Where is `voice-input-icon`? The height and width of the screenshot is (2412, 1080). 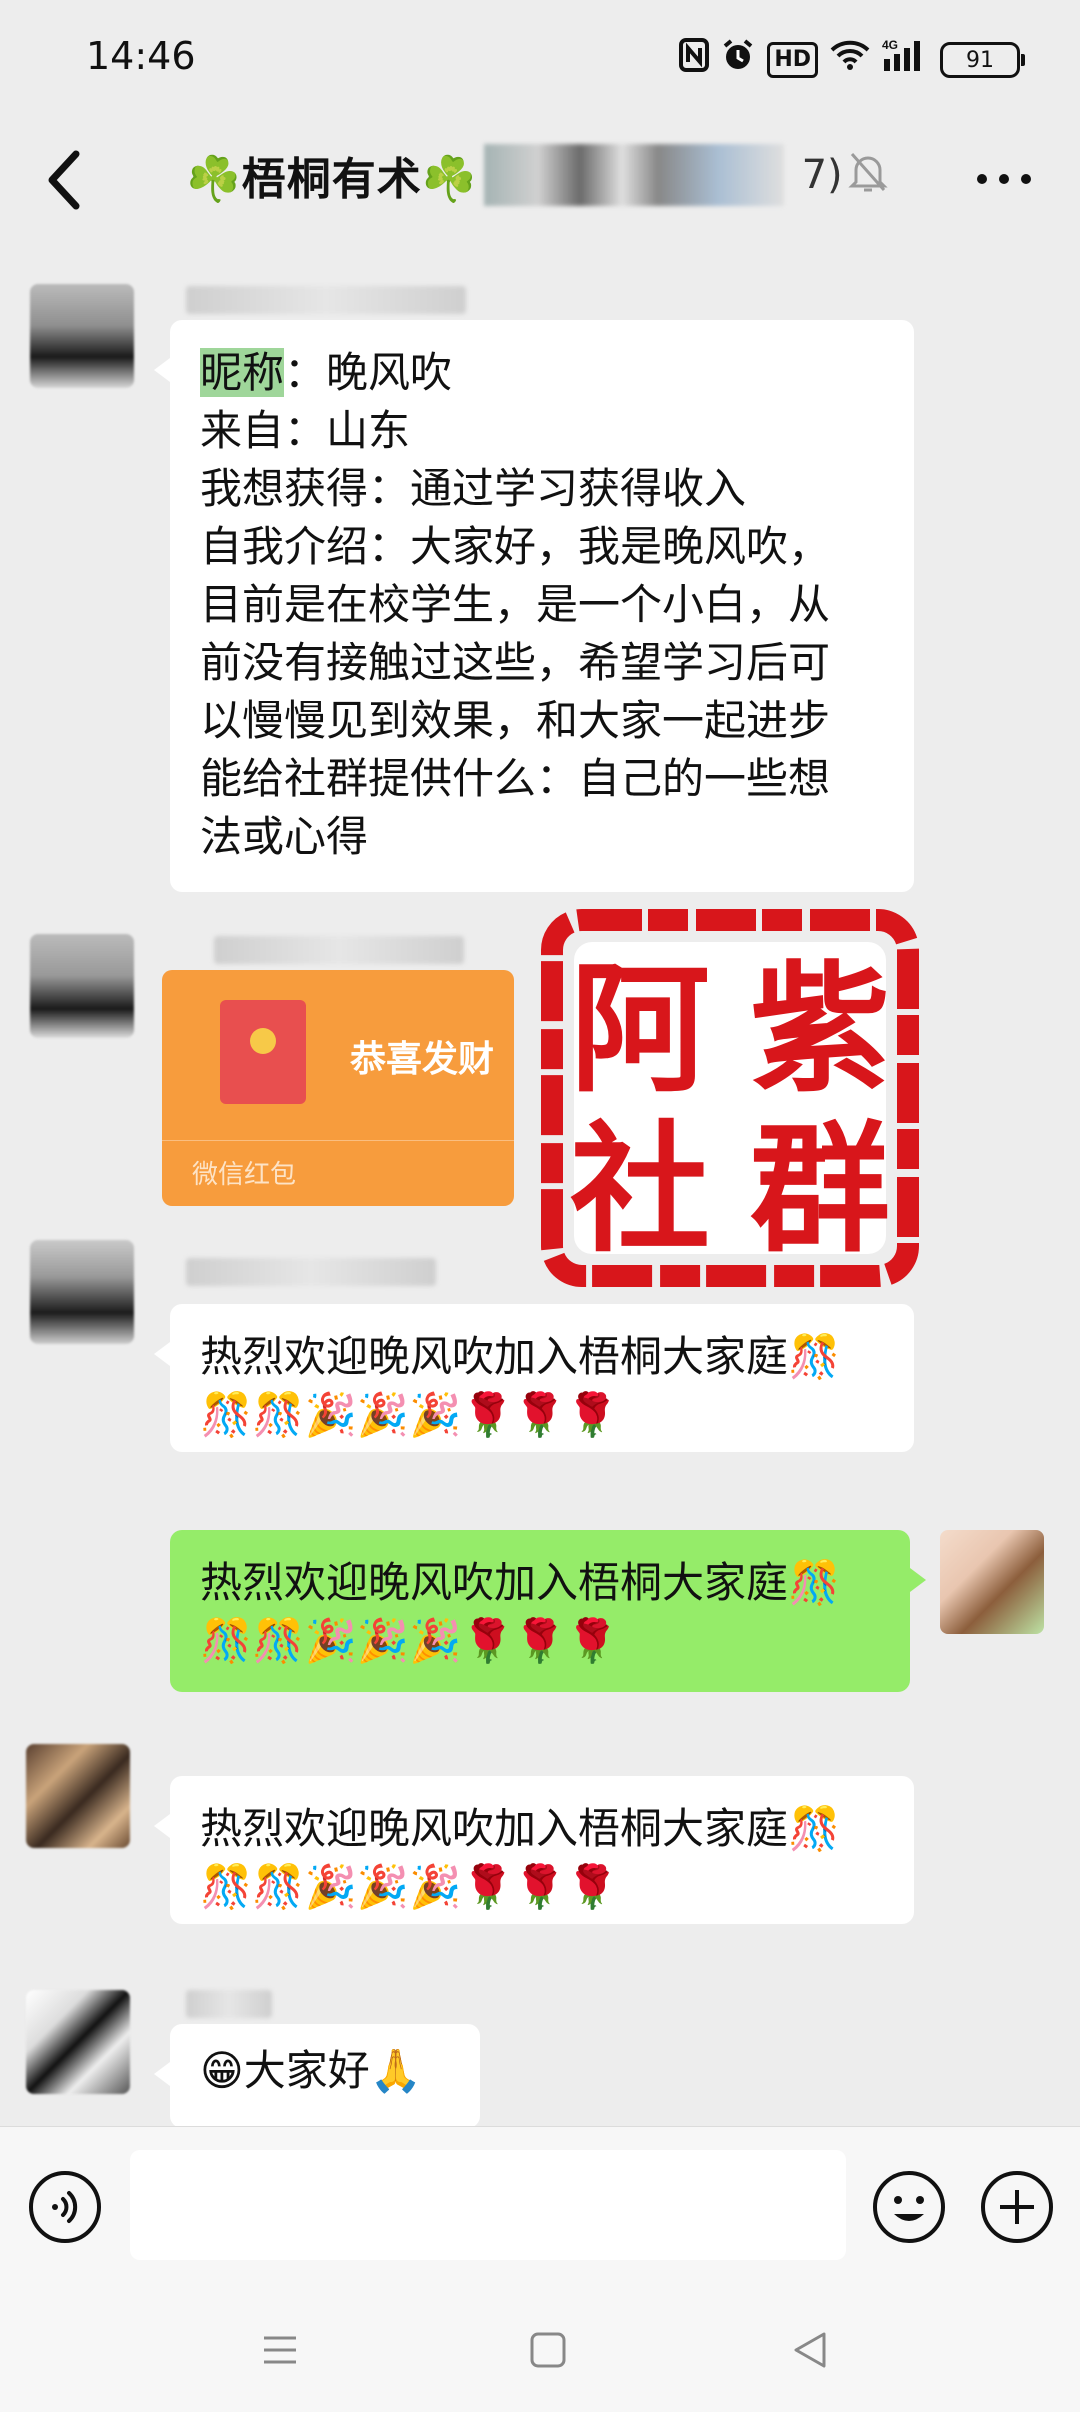
voice-input-icon is located at coordinates (65, 2207).